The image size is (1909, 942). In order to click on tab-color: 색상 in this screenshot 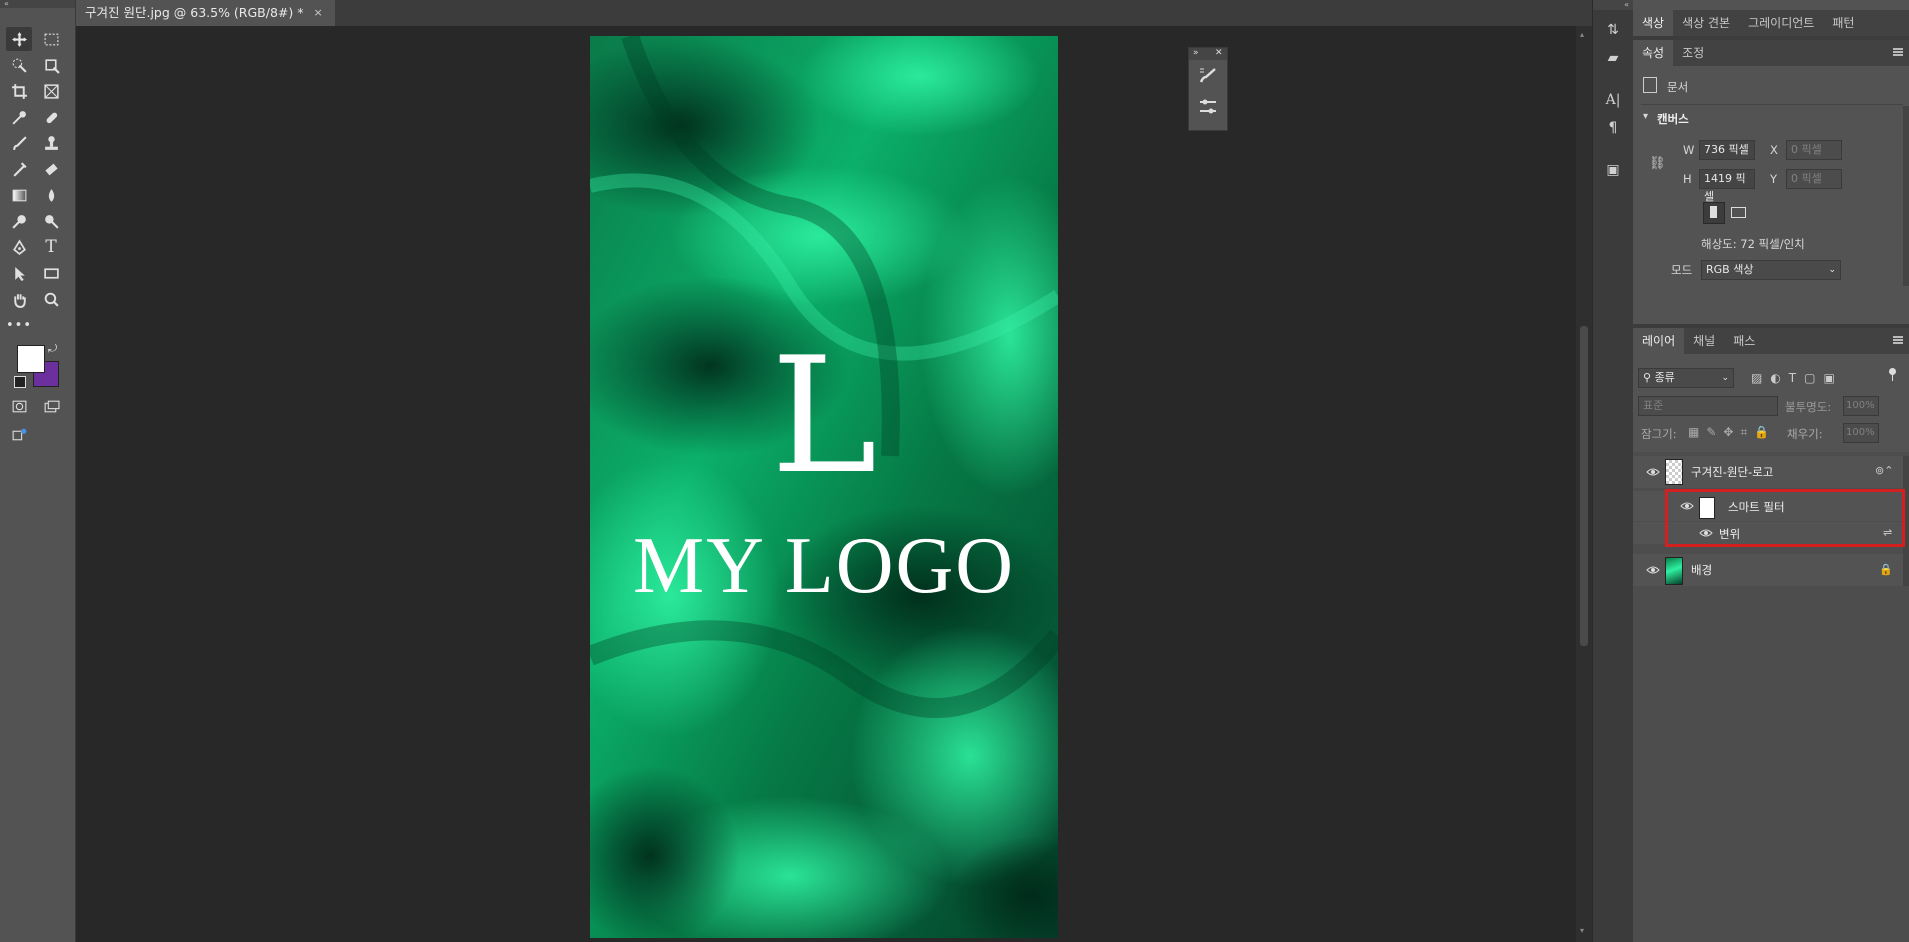, I will do `click(1653, 23)`.